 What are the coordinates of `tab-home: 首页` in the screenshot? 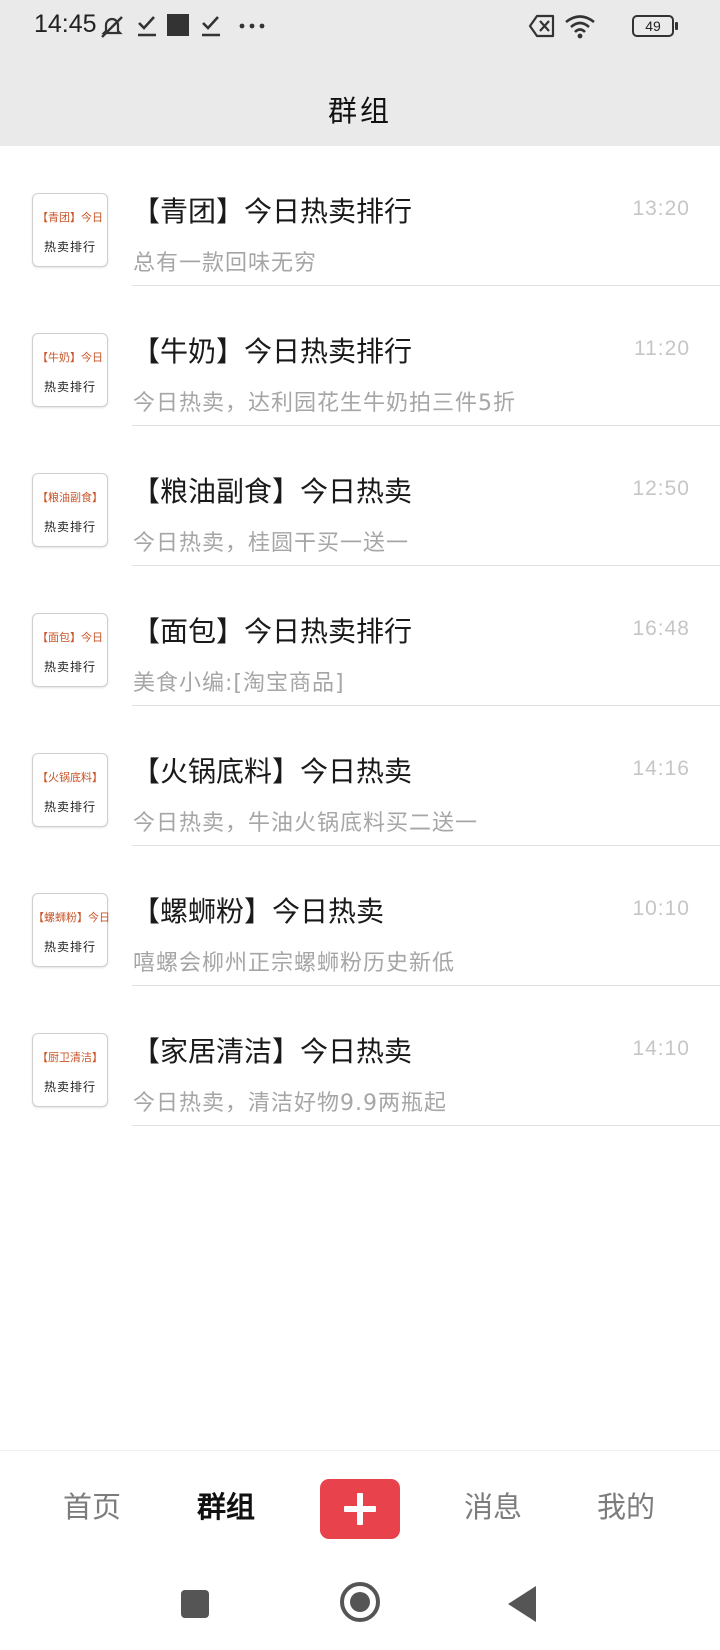 It's located at (92, 1507).